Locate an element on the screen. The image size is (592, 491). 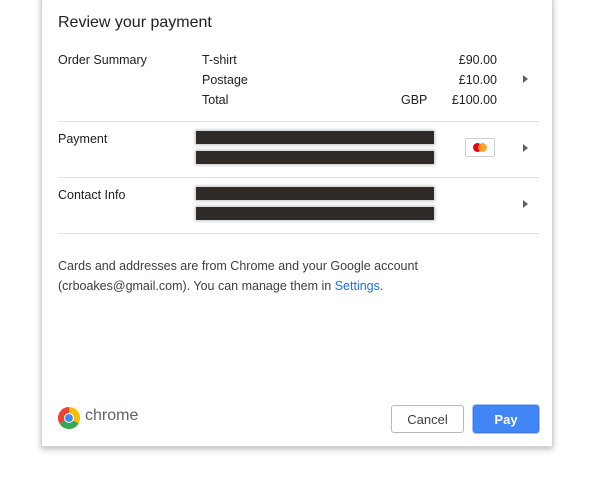
redacted-card-details is located at coordinates (315, 157).